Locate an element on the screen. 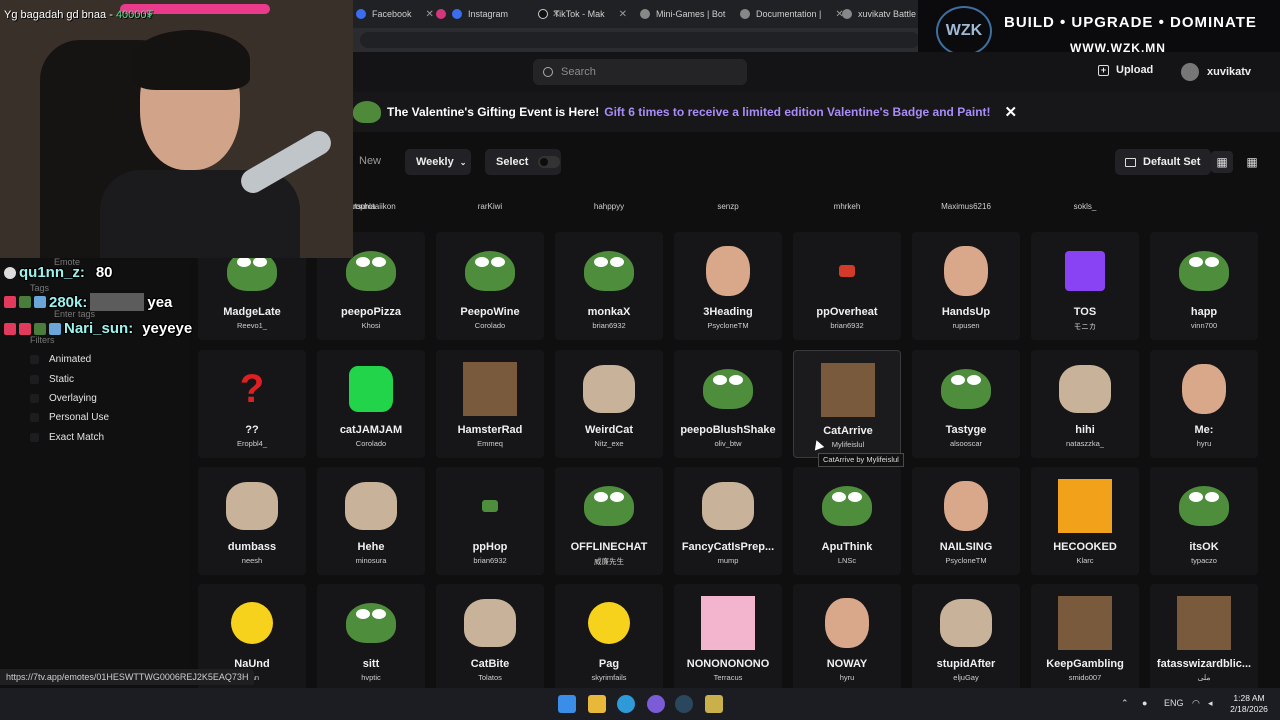 Image resolution: width=1280 pixels, height=720 pixels. emote-owner: Mylifeislul is located at coordinates (848, 444).